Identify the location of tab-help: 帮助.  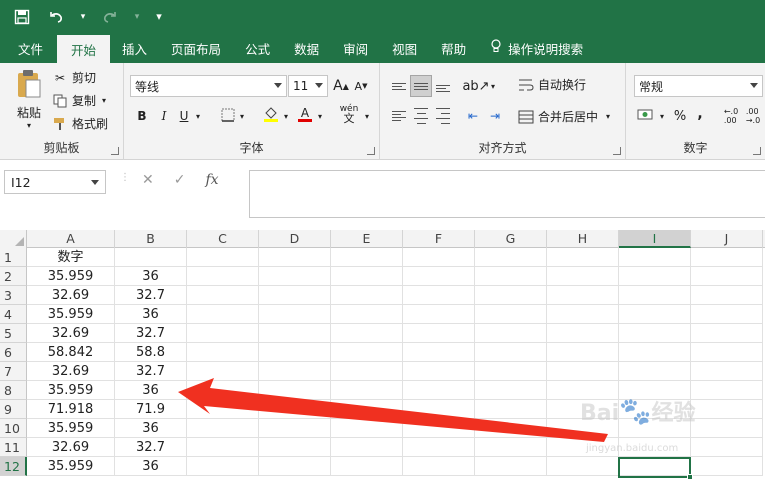
(453, 48).